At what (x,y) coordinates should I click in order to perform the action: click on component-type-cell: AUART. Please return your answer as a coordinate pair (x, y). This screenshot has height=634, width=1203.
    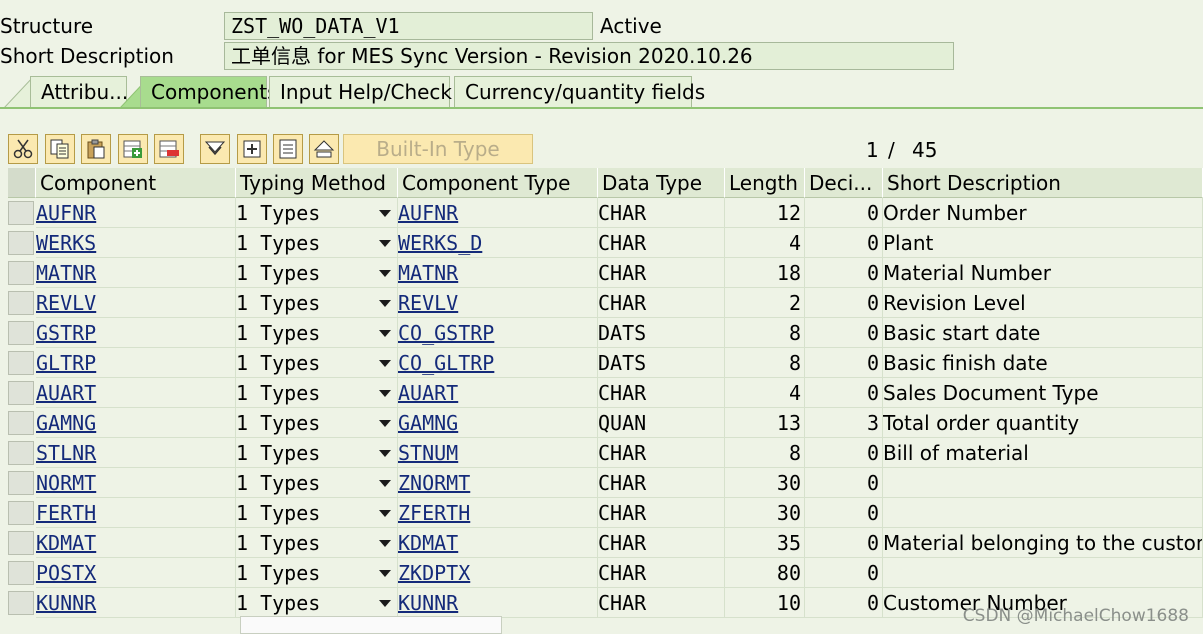
    Looking at the image, I should click on (498, 393).